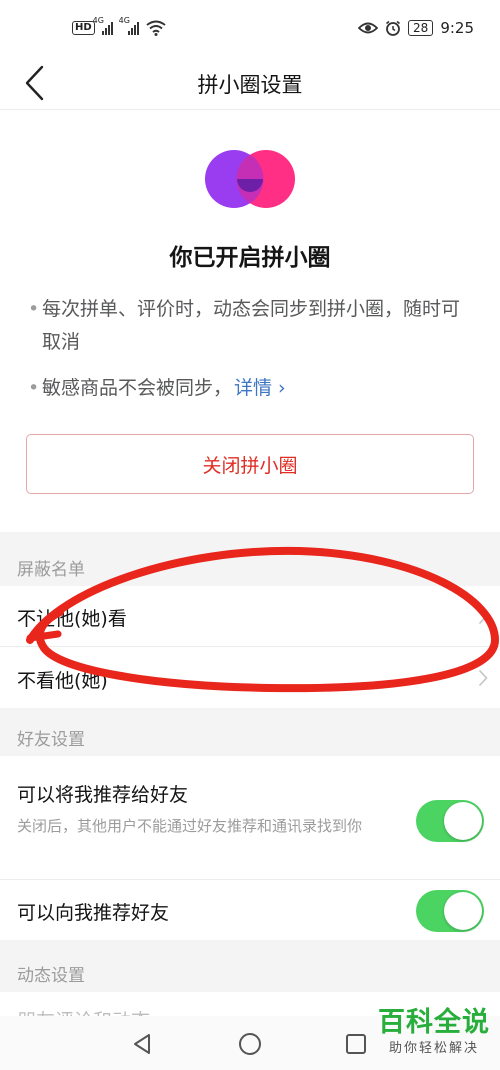 Image resolution: width=500 pixels, height=1070 pixels. I want to click on info-bullet-sync: • 每次拼单、评价时，动态会同步到拼小圈，随时可取消, so click(253, 326).